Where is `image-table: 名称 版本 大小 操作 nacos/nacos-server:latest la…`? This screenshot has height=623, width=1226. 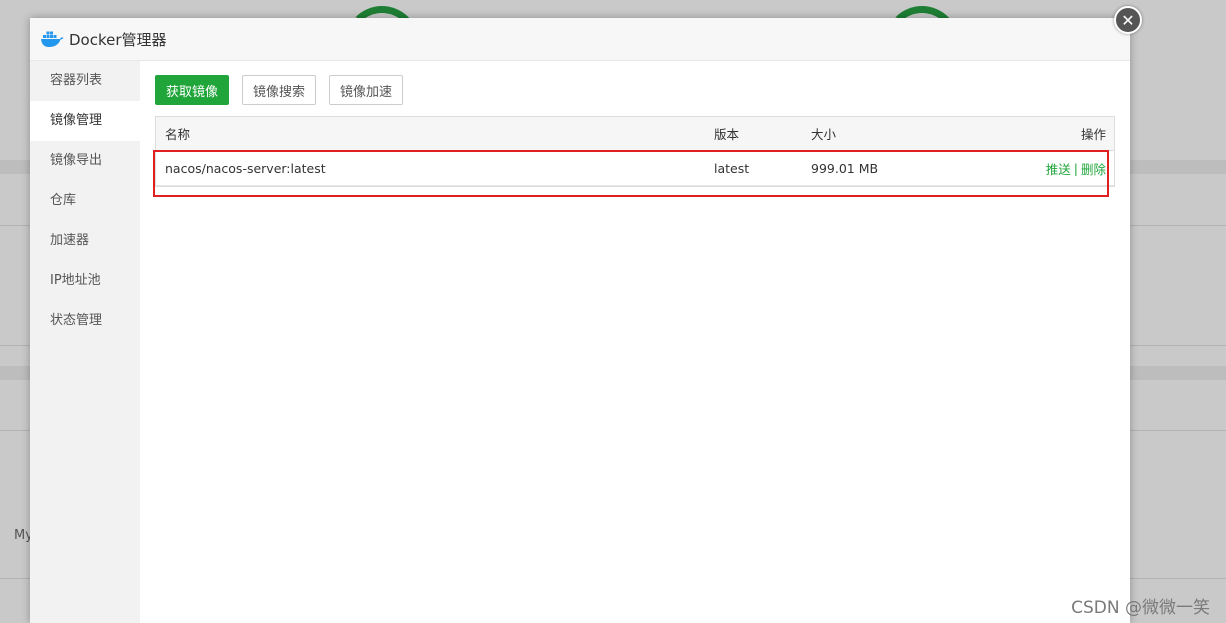 image-table: 名称 版本 大小 操作 nacos/nacos-server:latest la… is located at coordinates (635, 151).